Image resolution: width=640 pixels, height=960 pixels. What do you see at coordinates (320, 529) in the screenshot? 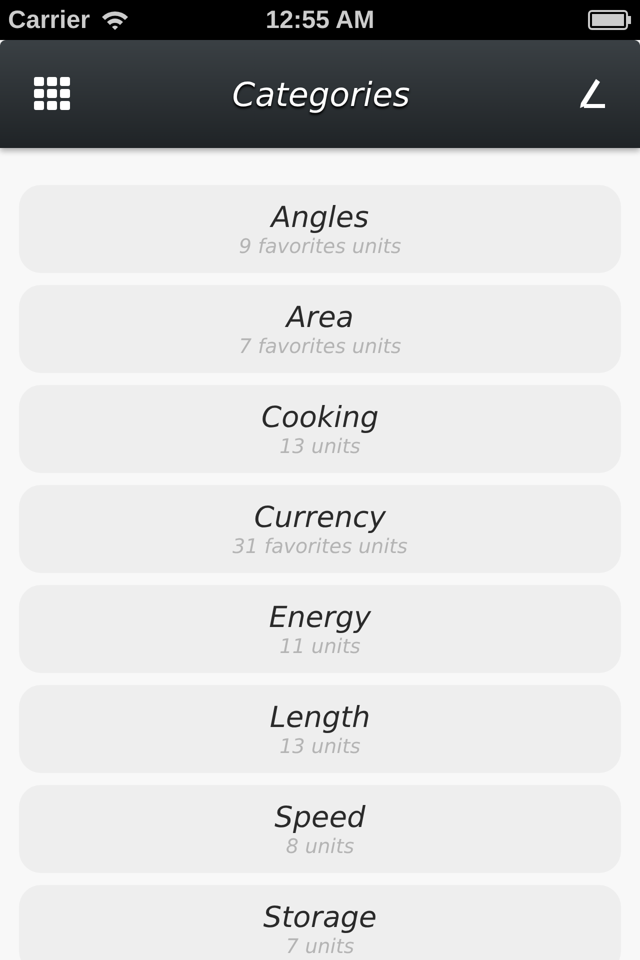
I see `category-row: Currency 31 favorites units` at bounding box center [320, 529].